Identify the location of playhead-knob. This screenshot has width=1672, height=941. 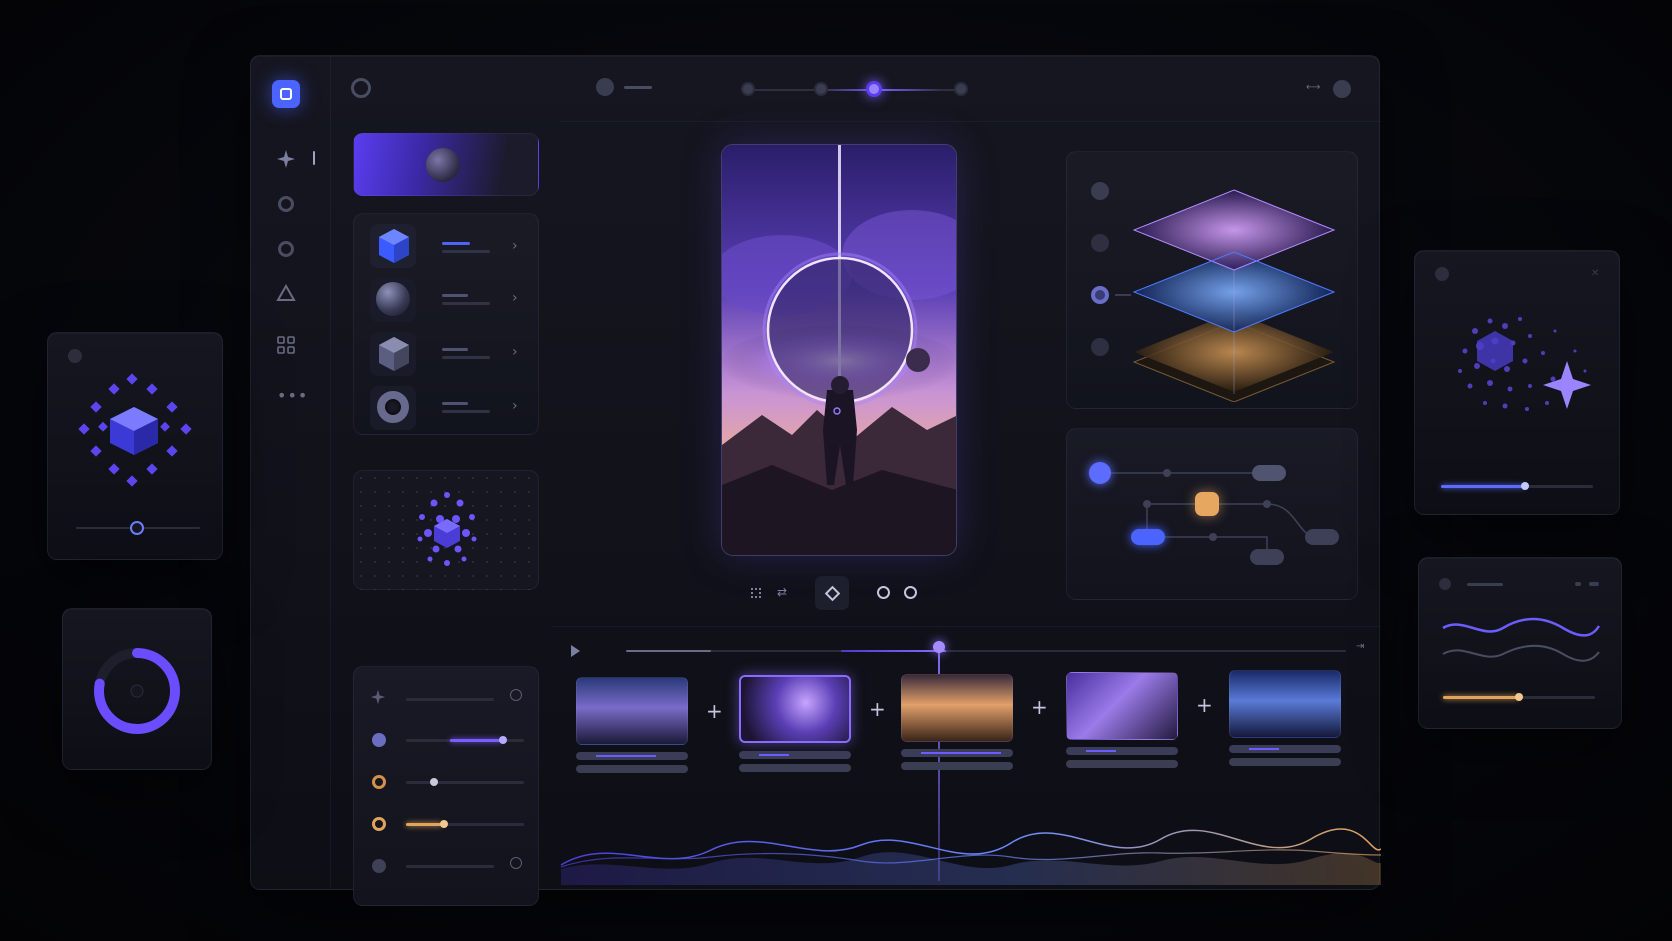
(939, 647).